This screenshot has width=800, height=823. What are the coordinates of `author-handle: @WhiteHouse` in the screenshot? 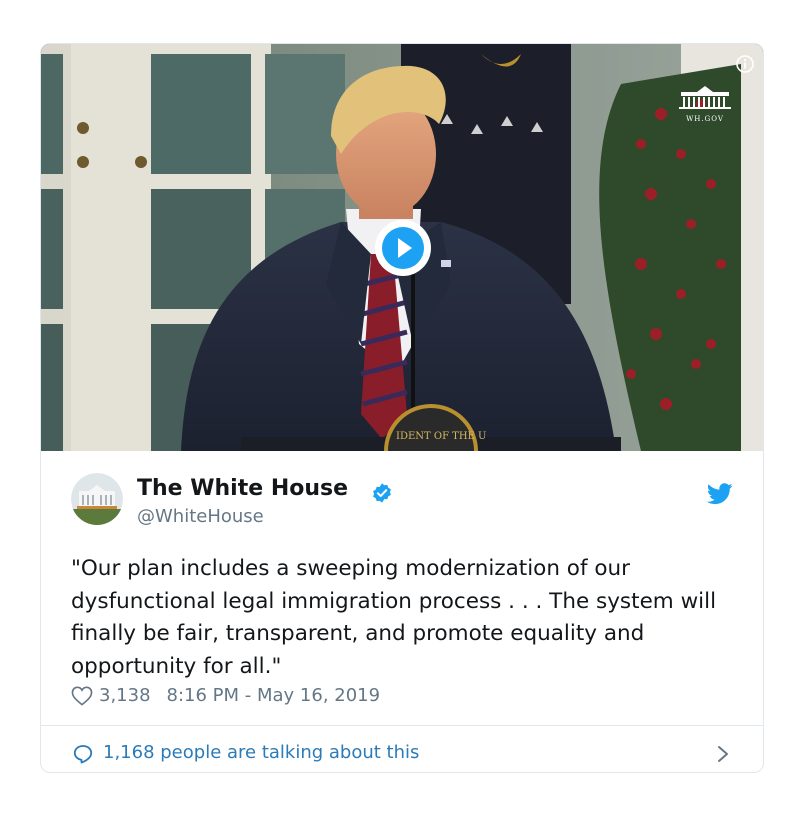 It's located at (200, 516).